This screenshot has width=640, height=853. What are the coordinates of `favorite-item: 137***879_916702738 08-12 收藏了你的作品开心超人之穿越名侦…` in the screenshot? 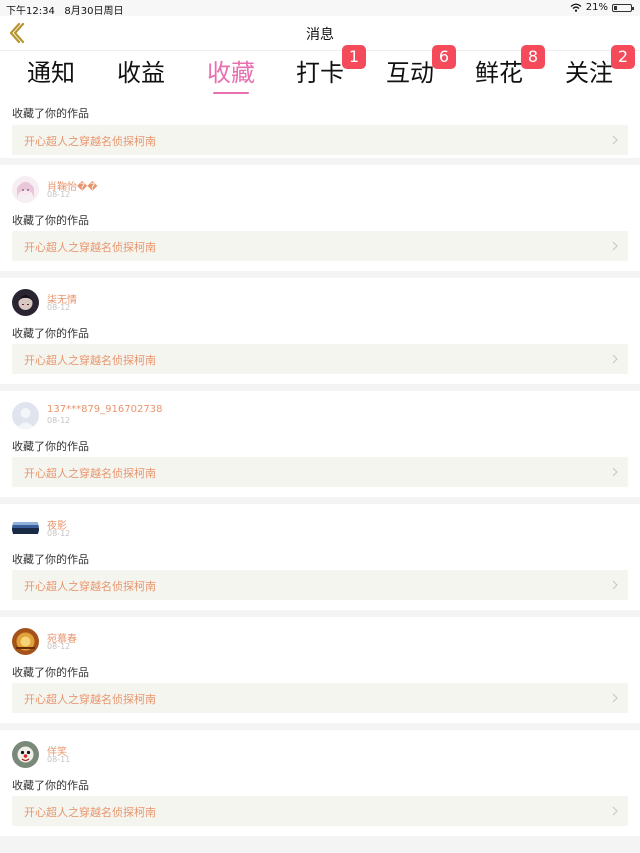 It's located at (320, 444).